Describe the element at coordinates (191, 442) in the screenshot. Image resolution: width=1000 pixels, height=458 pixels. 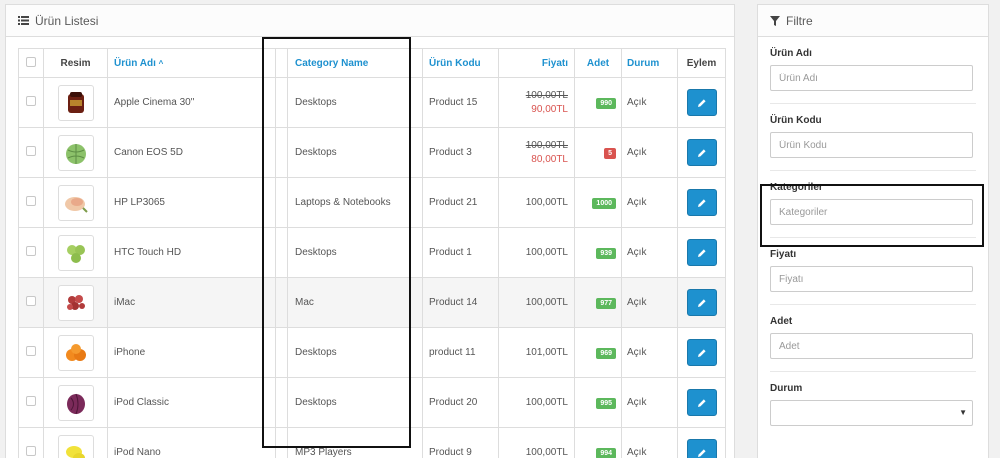
I see `product-name: iPod Nano` at that location.